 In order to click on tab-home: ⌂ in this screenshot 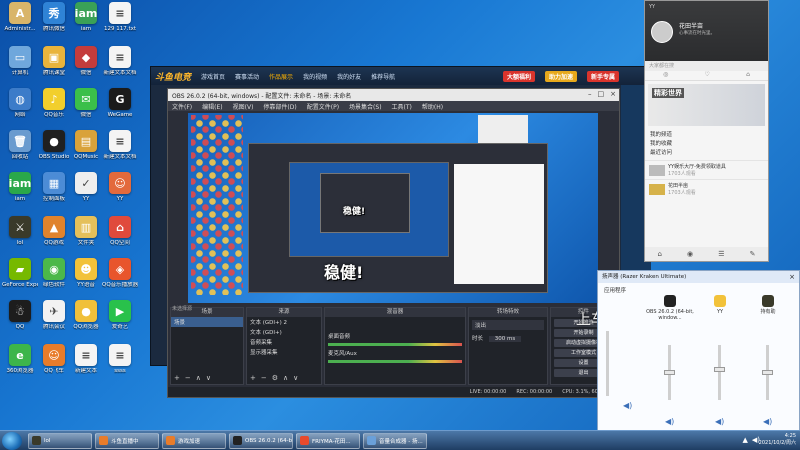, I will do `click(748, 75)`.